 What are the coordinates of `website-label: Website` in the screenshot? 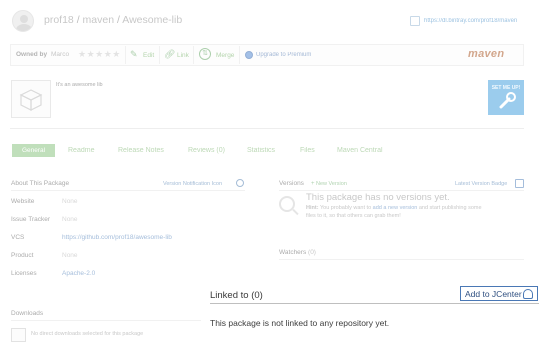 It's located at (23, 201).